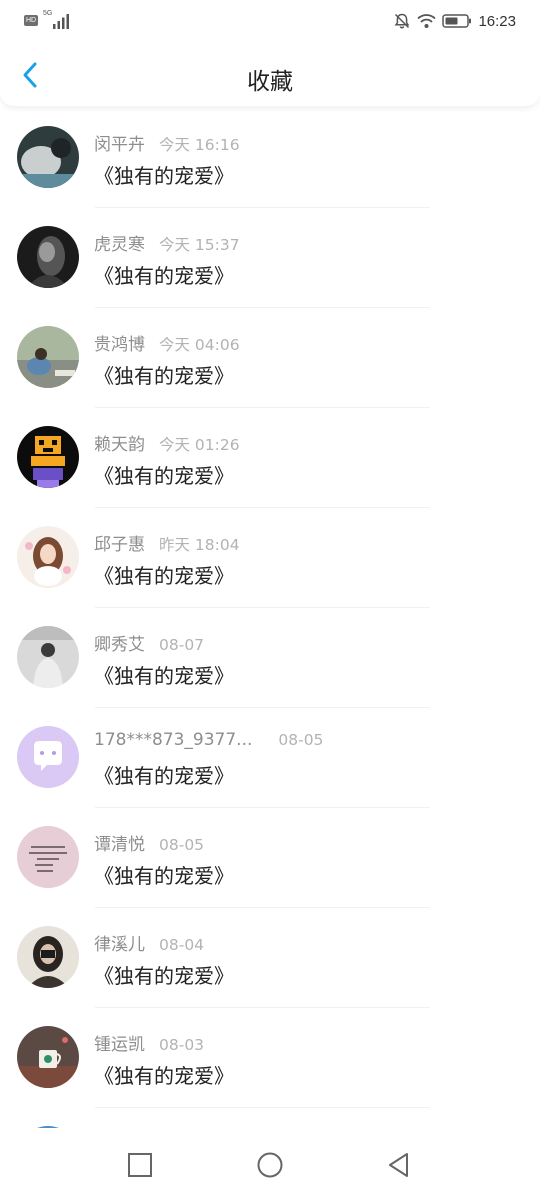 The width and height of the screenshot is (540, 1200). What do you see at coordinates (61, 21) in the screenshot?
I see `signal-icon` at bounding box center [61, 21].